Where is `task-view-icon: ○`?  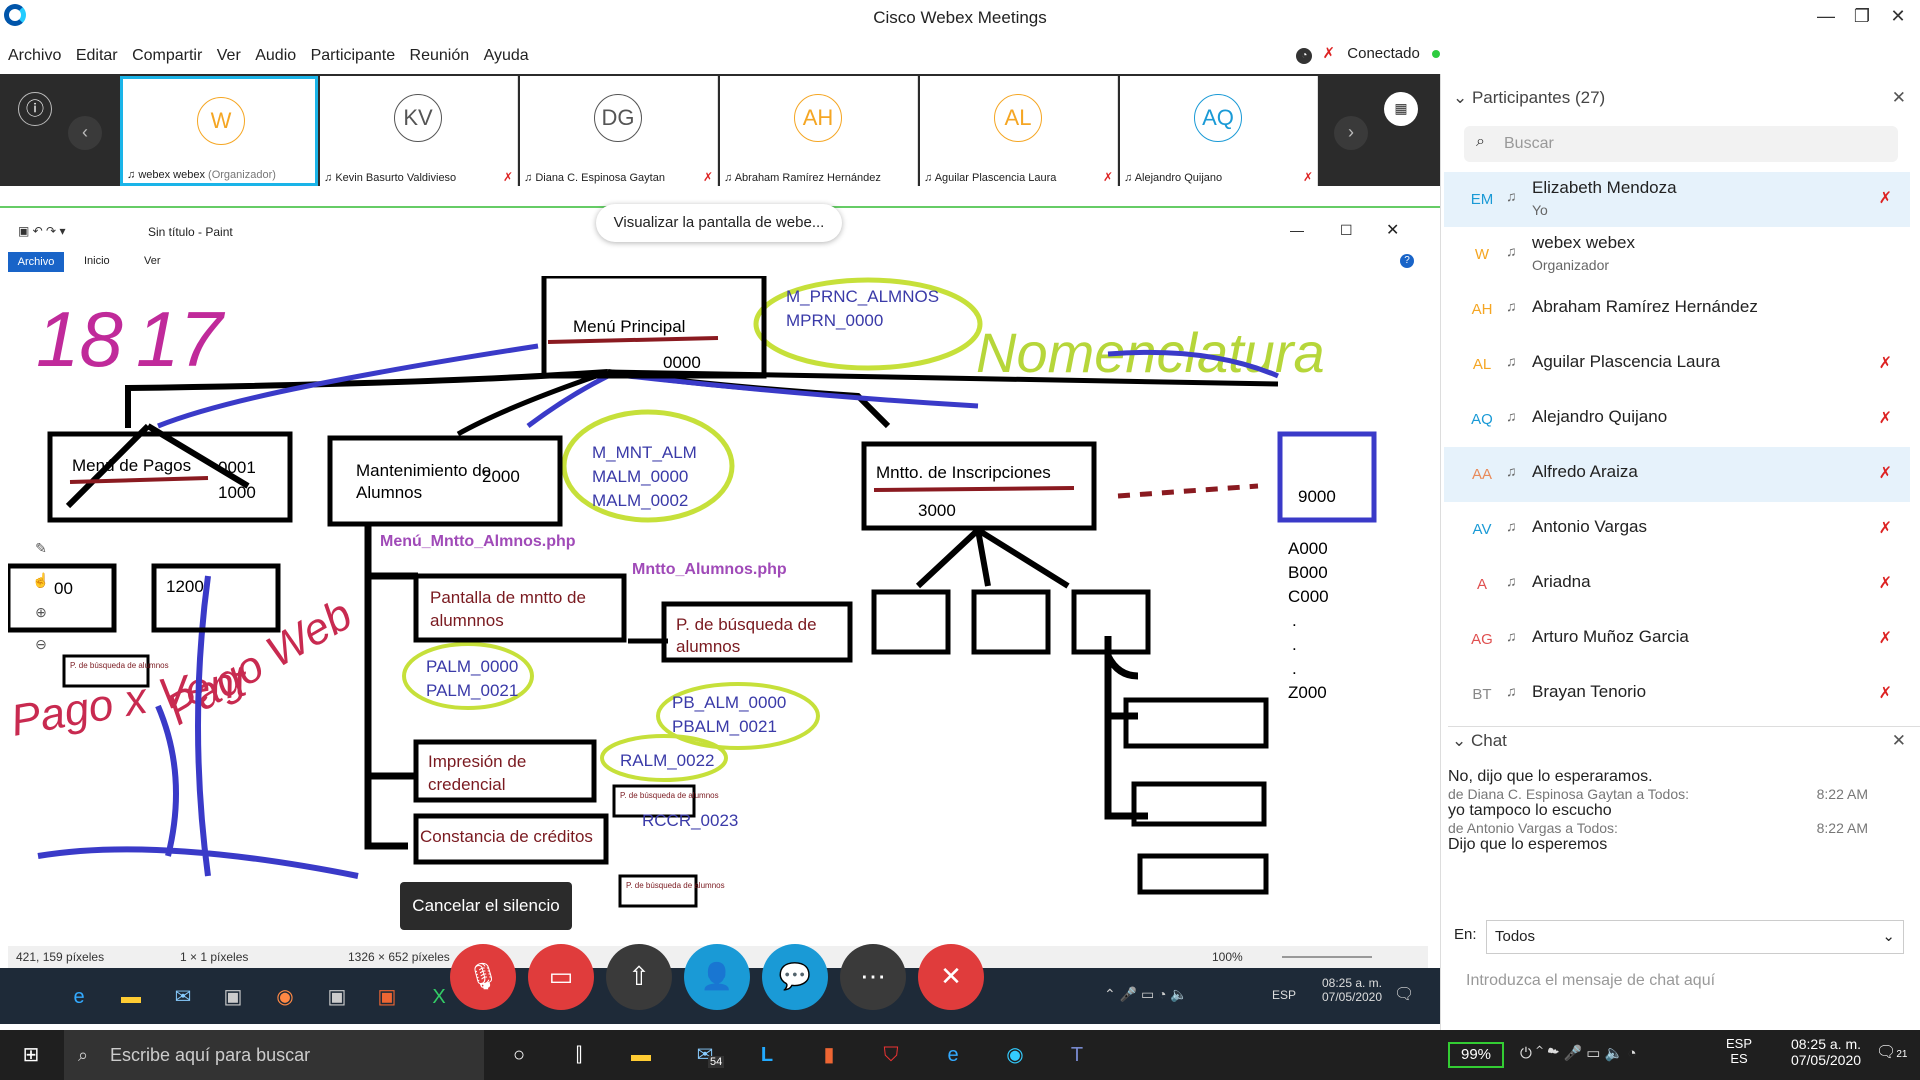
task-view-icon: ○ is located at coordinates (519, 1055).